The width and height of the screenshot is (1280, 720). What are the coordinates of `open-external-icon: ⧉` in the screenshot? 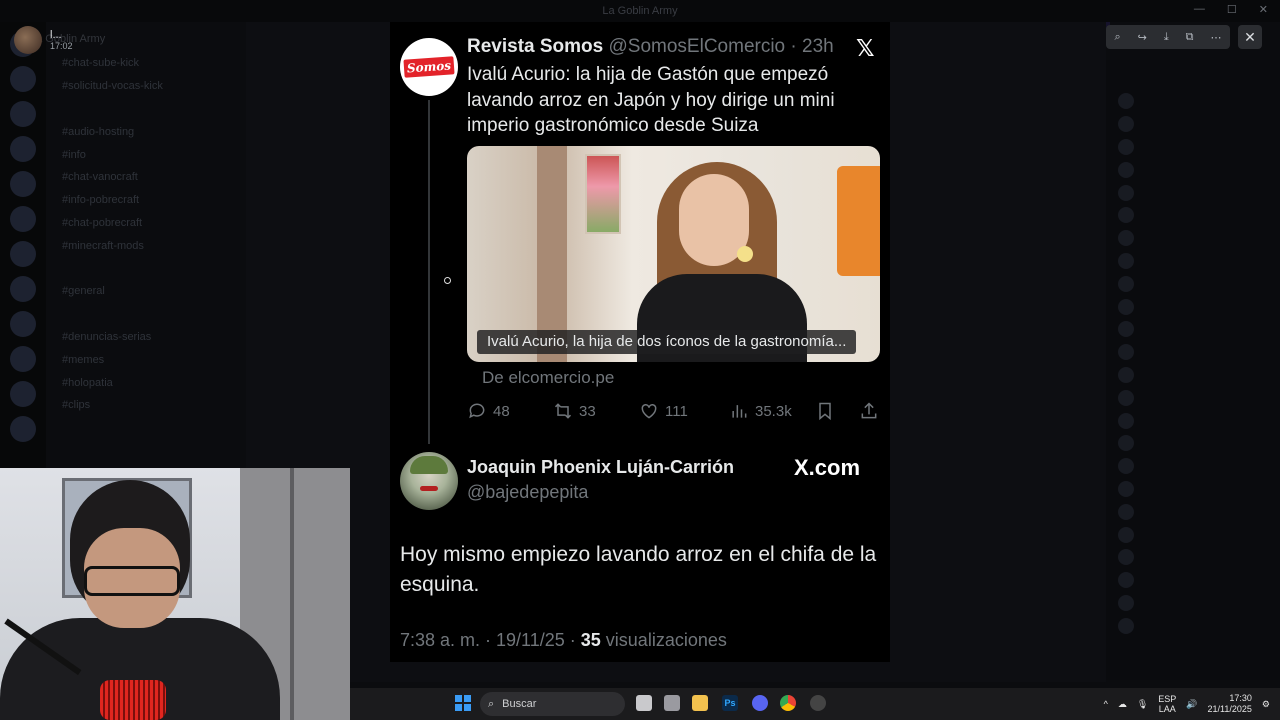 It's located at (1190, 37).